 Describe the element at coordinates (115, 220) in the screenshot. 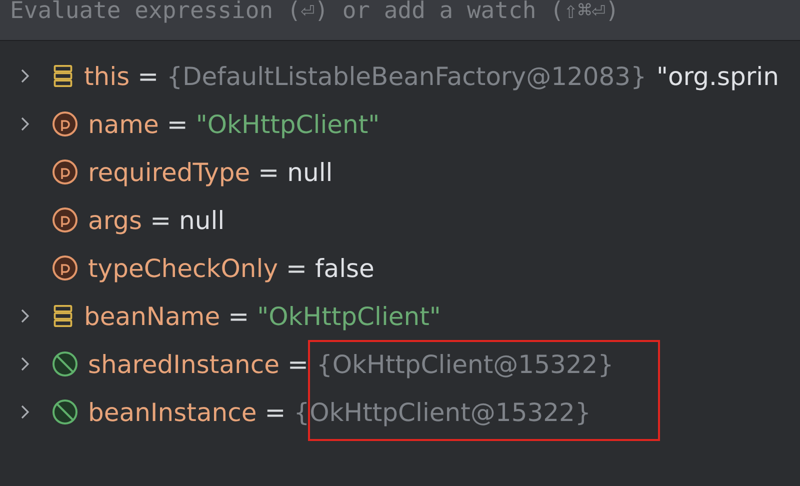

I see `variable-name: args` at that location.